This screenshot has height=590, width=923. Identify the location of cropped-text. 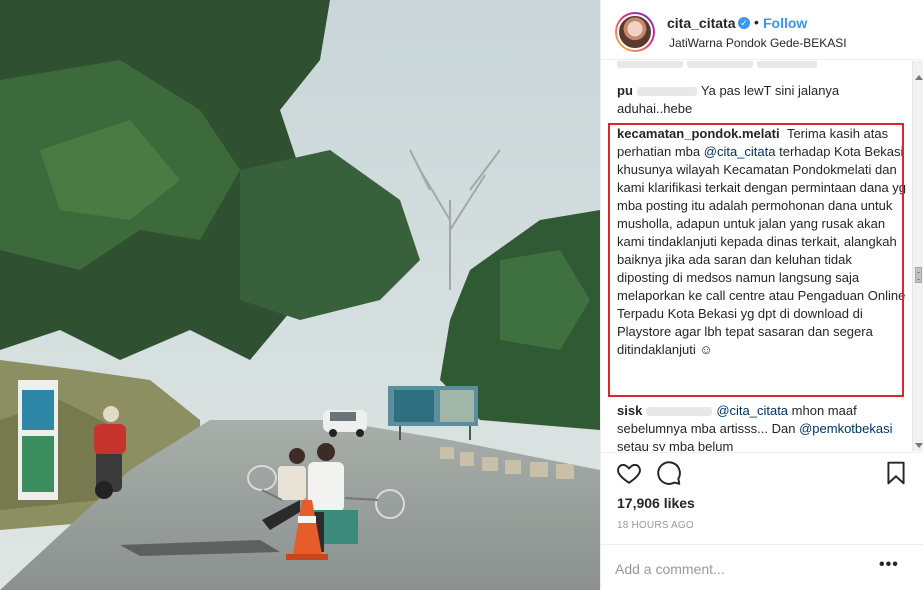
(650, 65).